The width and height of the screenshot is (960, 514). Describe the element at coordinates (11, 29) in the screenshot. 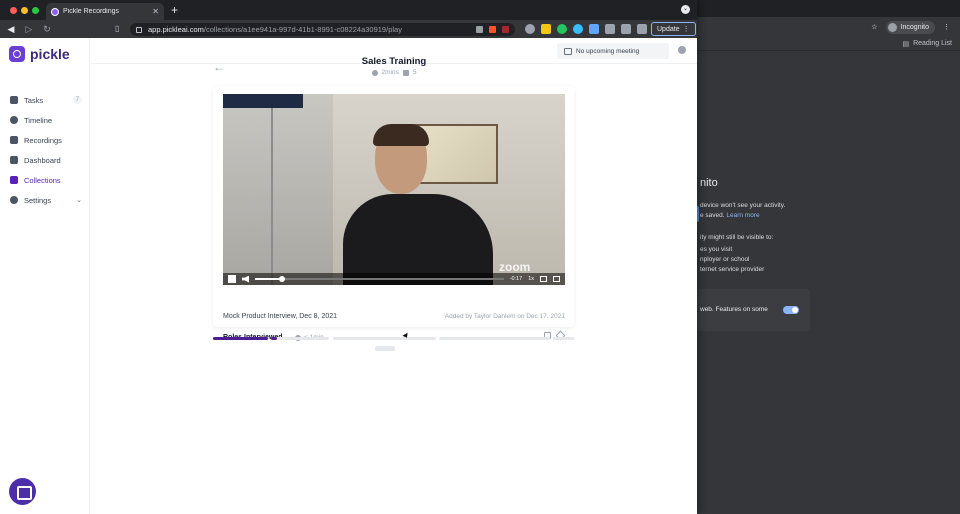

I see `back-icon: ◀` at that location.